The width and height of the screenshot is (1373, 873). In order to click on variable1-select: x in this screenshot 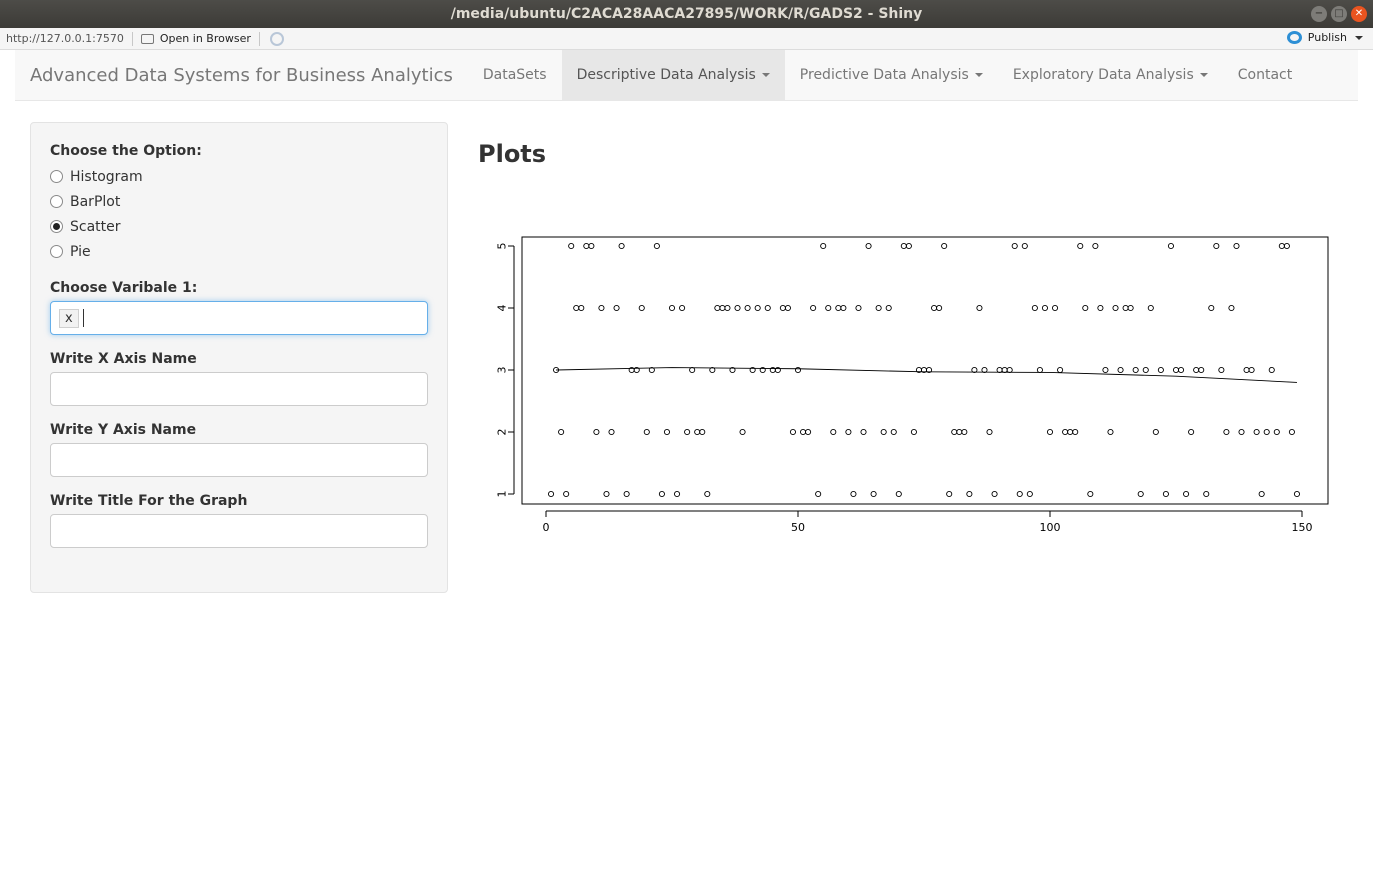, I will do `click(239, 318)`.